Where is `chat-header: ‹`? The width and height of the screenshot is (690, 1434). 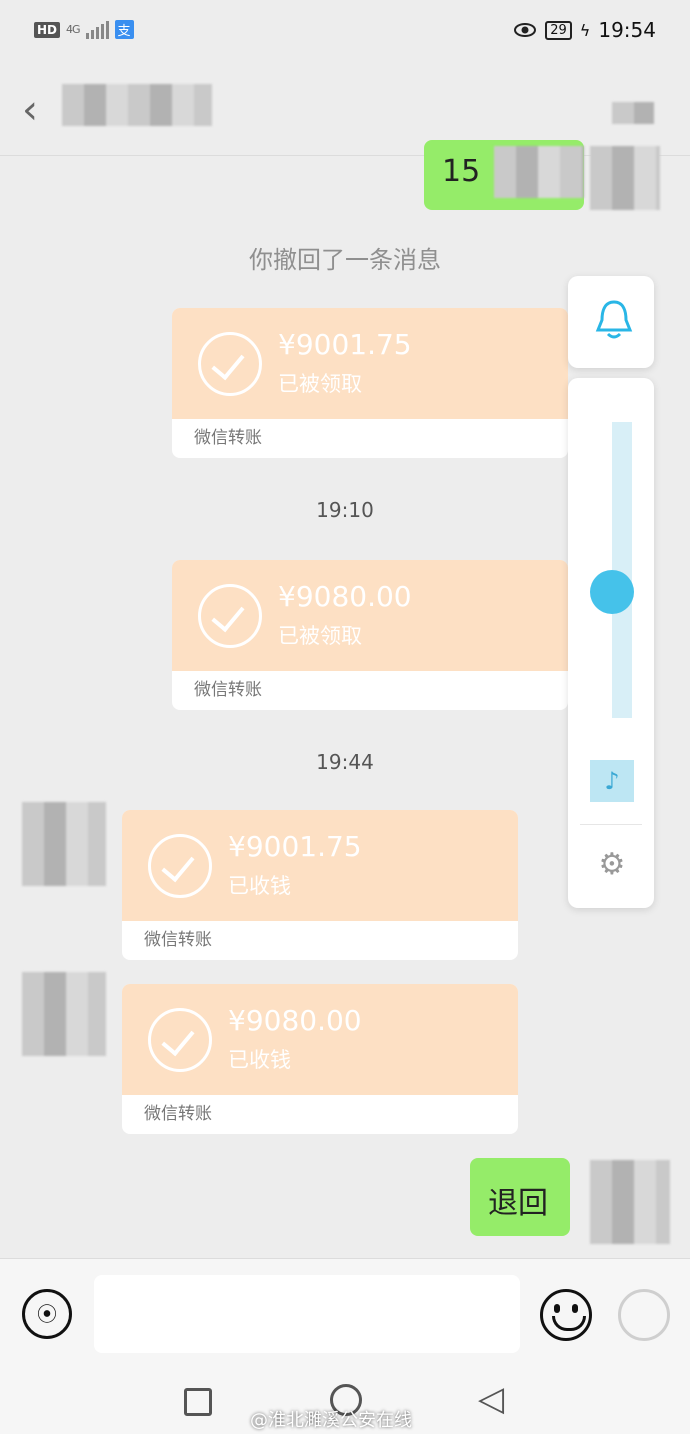 chat-header: ‹ is located at coordinates (345, 109).